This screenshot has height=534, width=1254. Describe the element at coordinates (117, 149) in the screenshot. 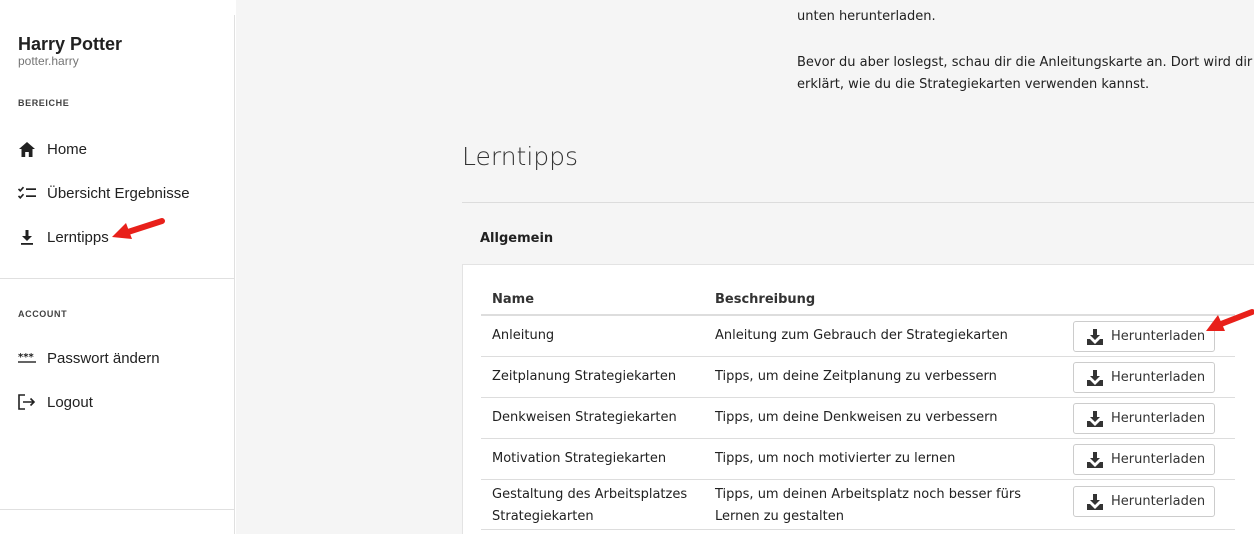

I see `sidebar-item-home: Home` at that location.